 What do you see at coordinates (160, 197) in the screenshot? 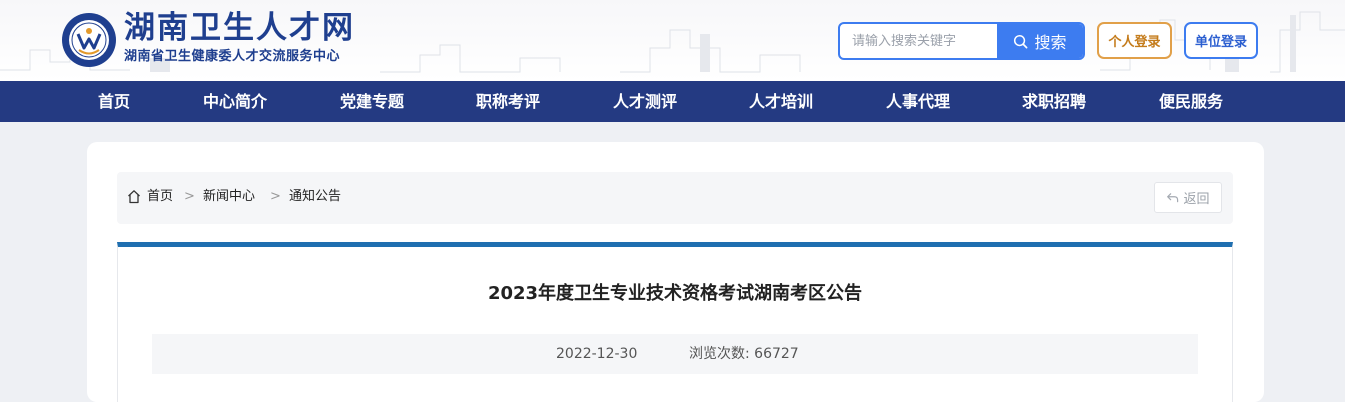
I see `breadcrumb-home: 首页` at bounding box center [160, 197].